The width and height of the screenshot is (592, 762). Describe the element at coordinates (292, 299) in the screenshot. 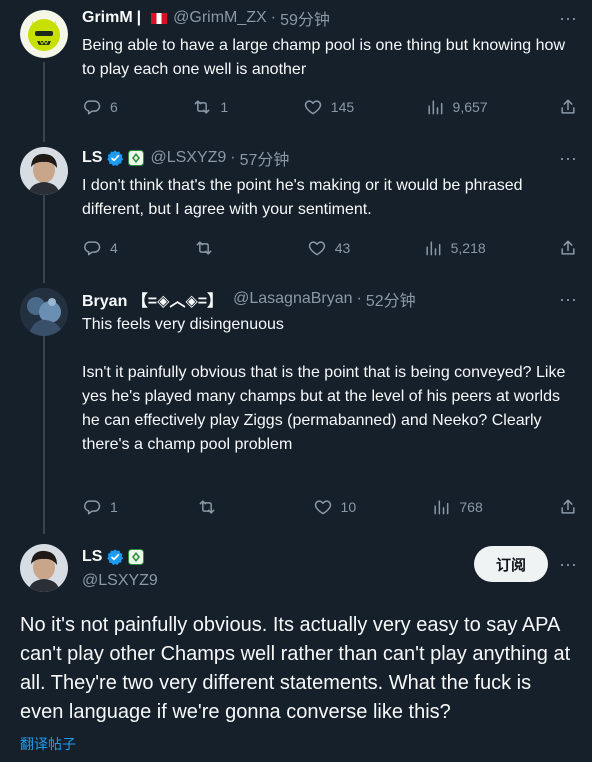

I see `author-handle: @LasagnaBryan` at that location.